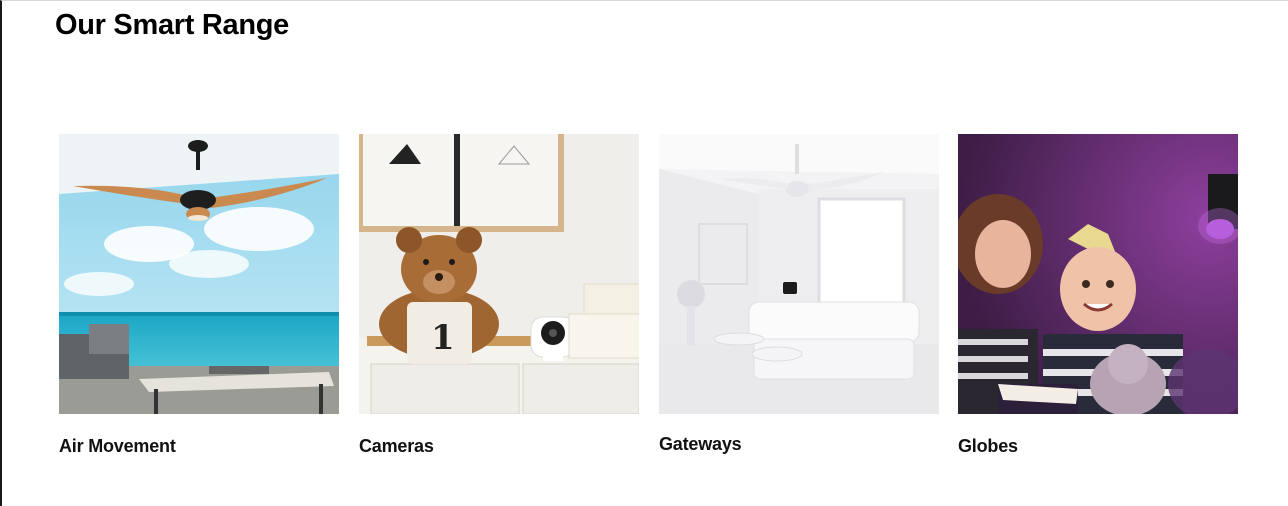 This screenshot has height=506, width=1288. I want to click on category-label: Air Movement, so click(117, 446).